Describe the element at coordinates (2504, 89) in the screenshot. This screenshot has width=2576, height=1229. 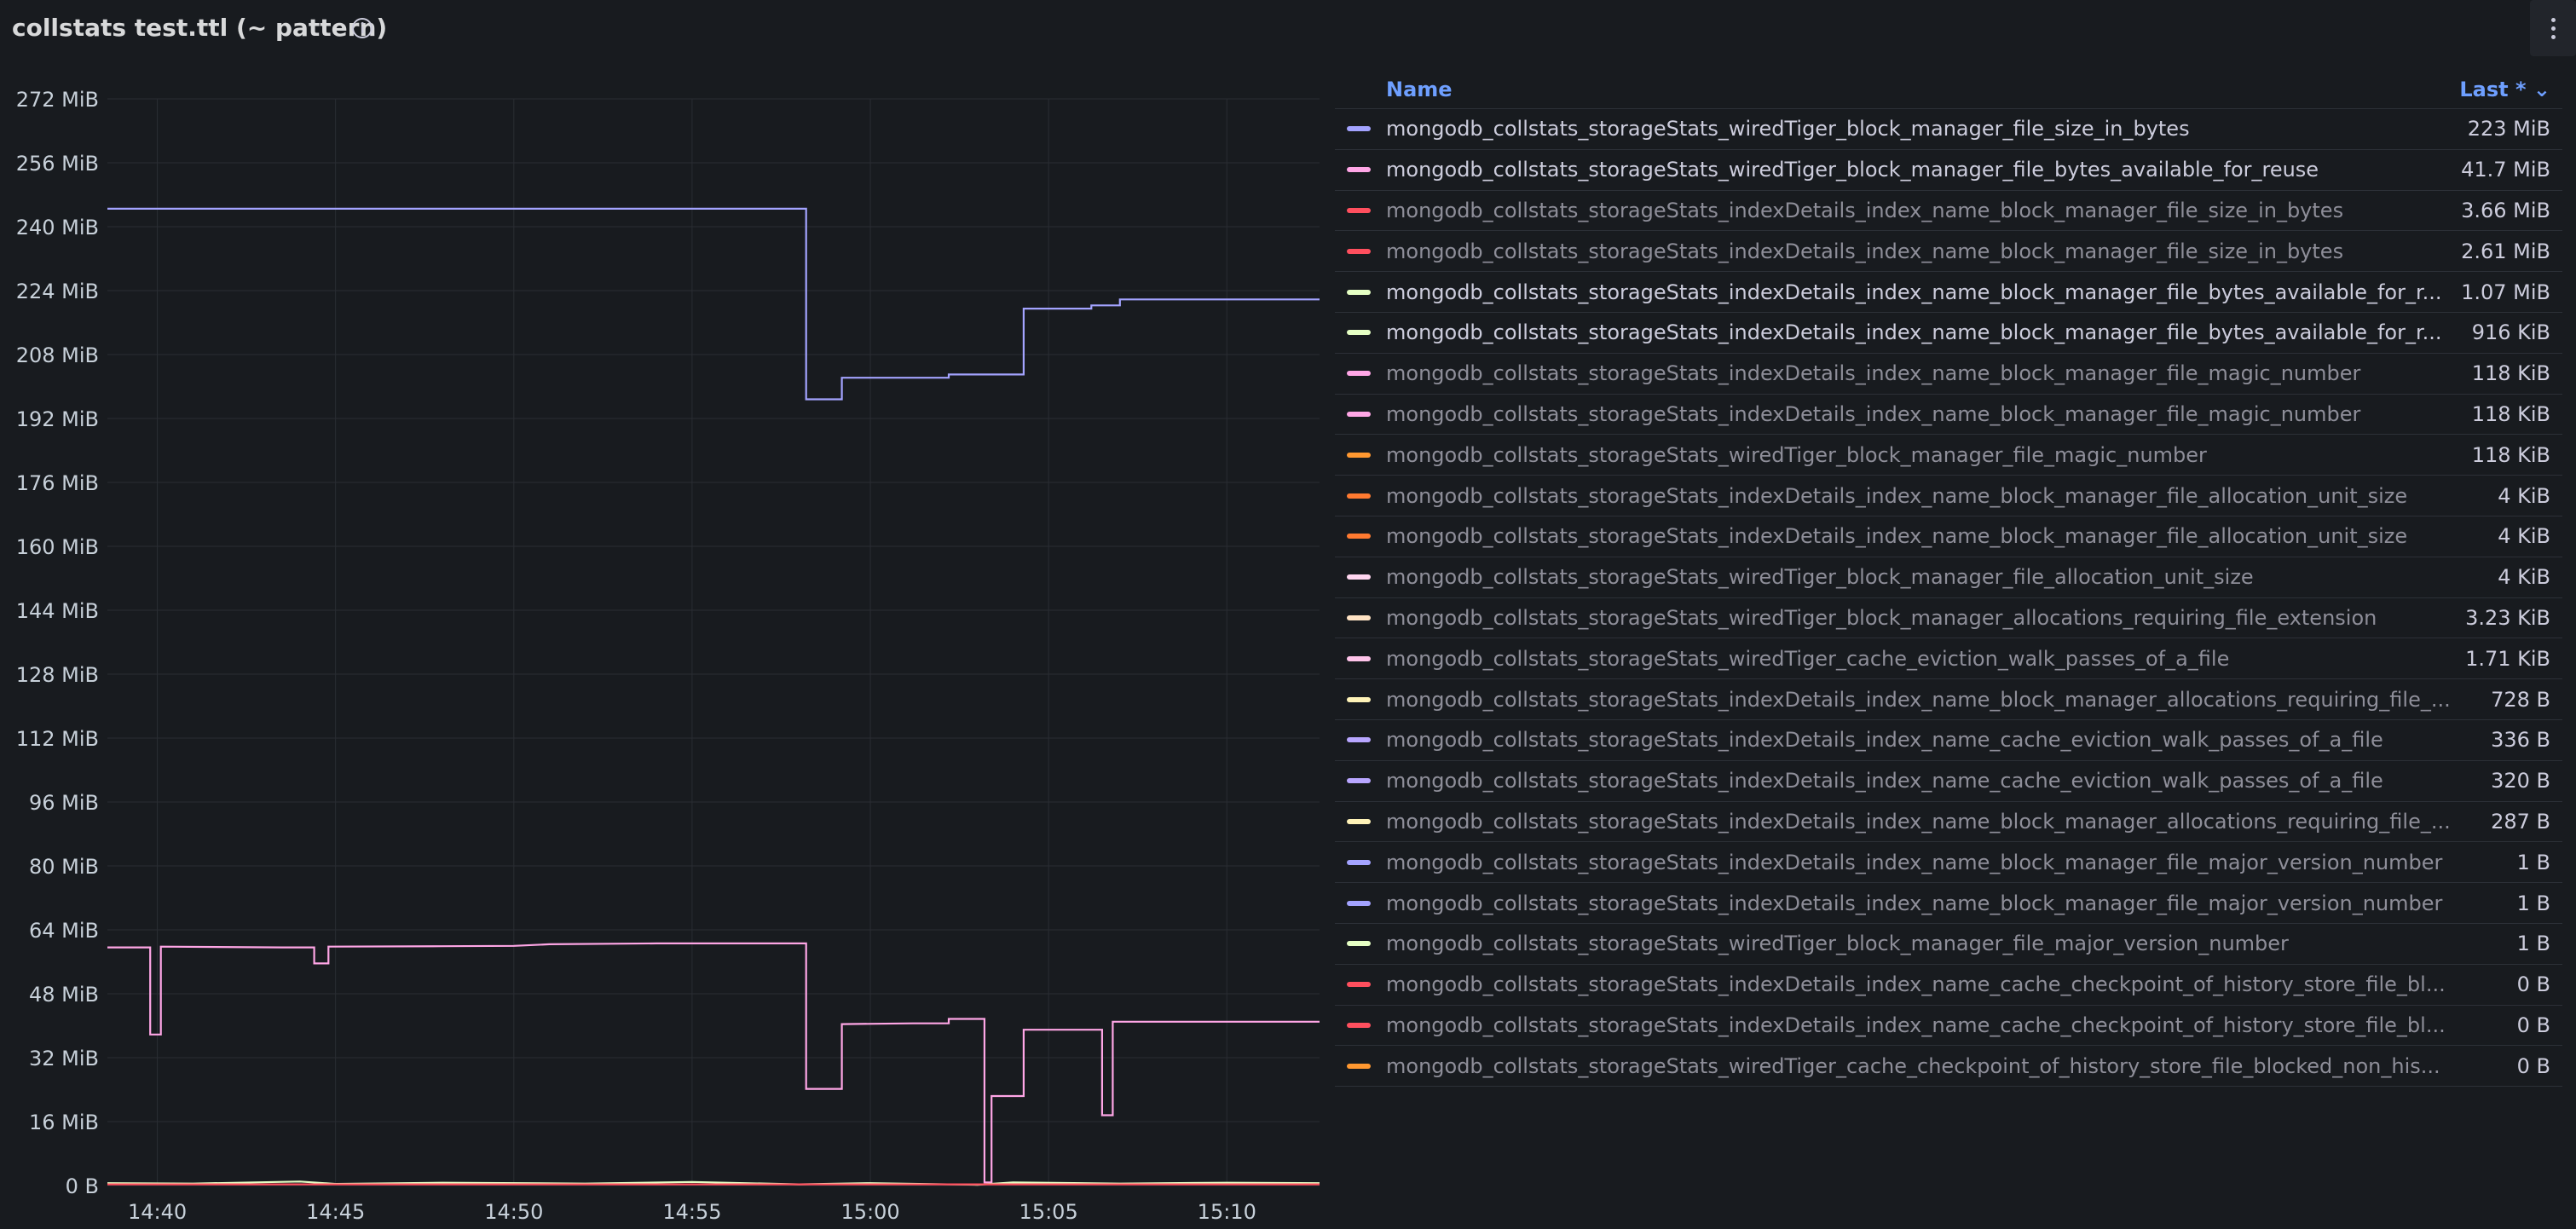
I see `legend-header-last-sort: Last * ⌄` at that location.